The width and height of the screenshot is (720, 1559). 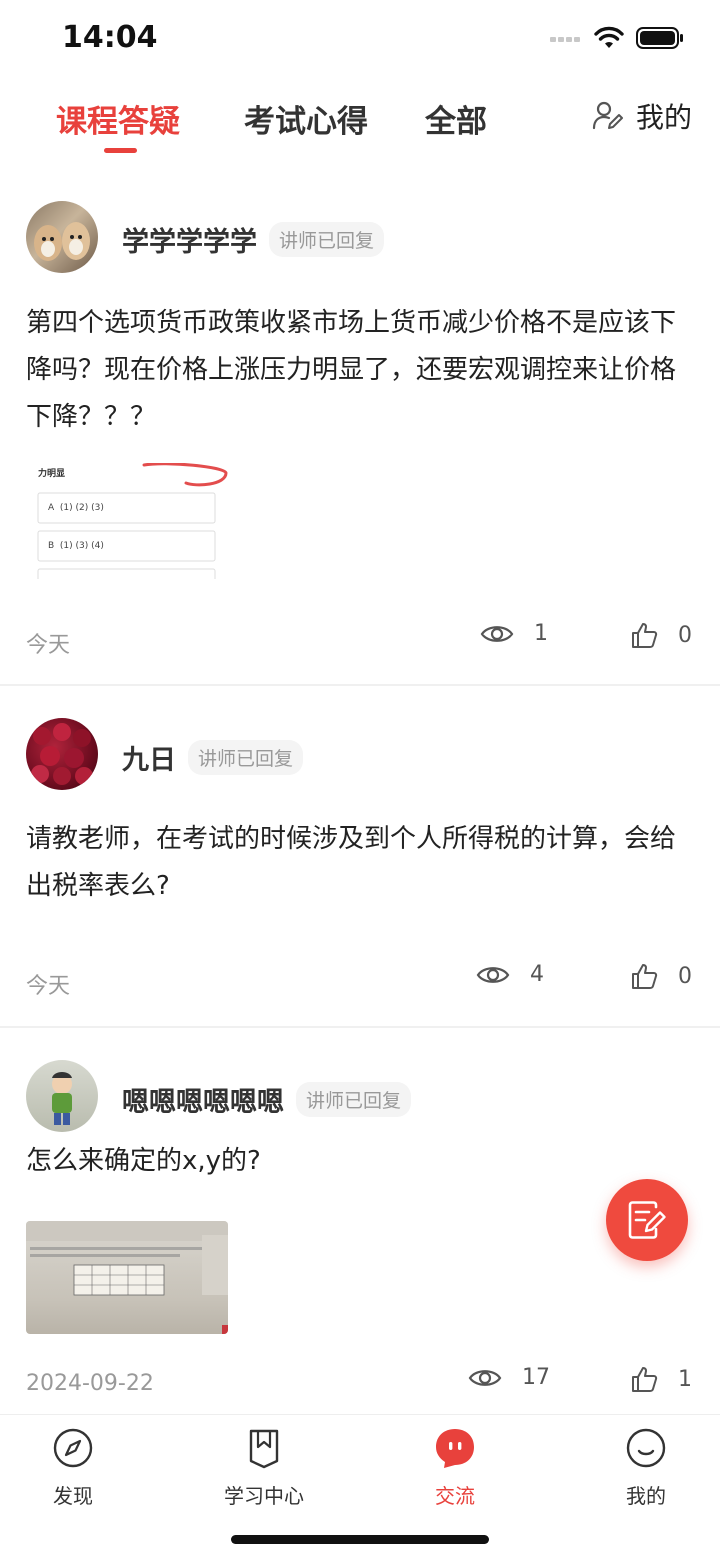 I want to click on berries-avatar-image, so click(x=62, y=754).